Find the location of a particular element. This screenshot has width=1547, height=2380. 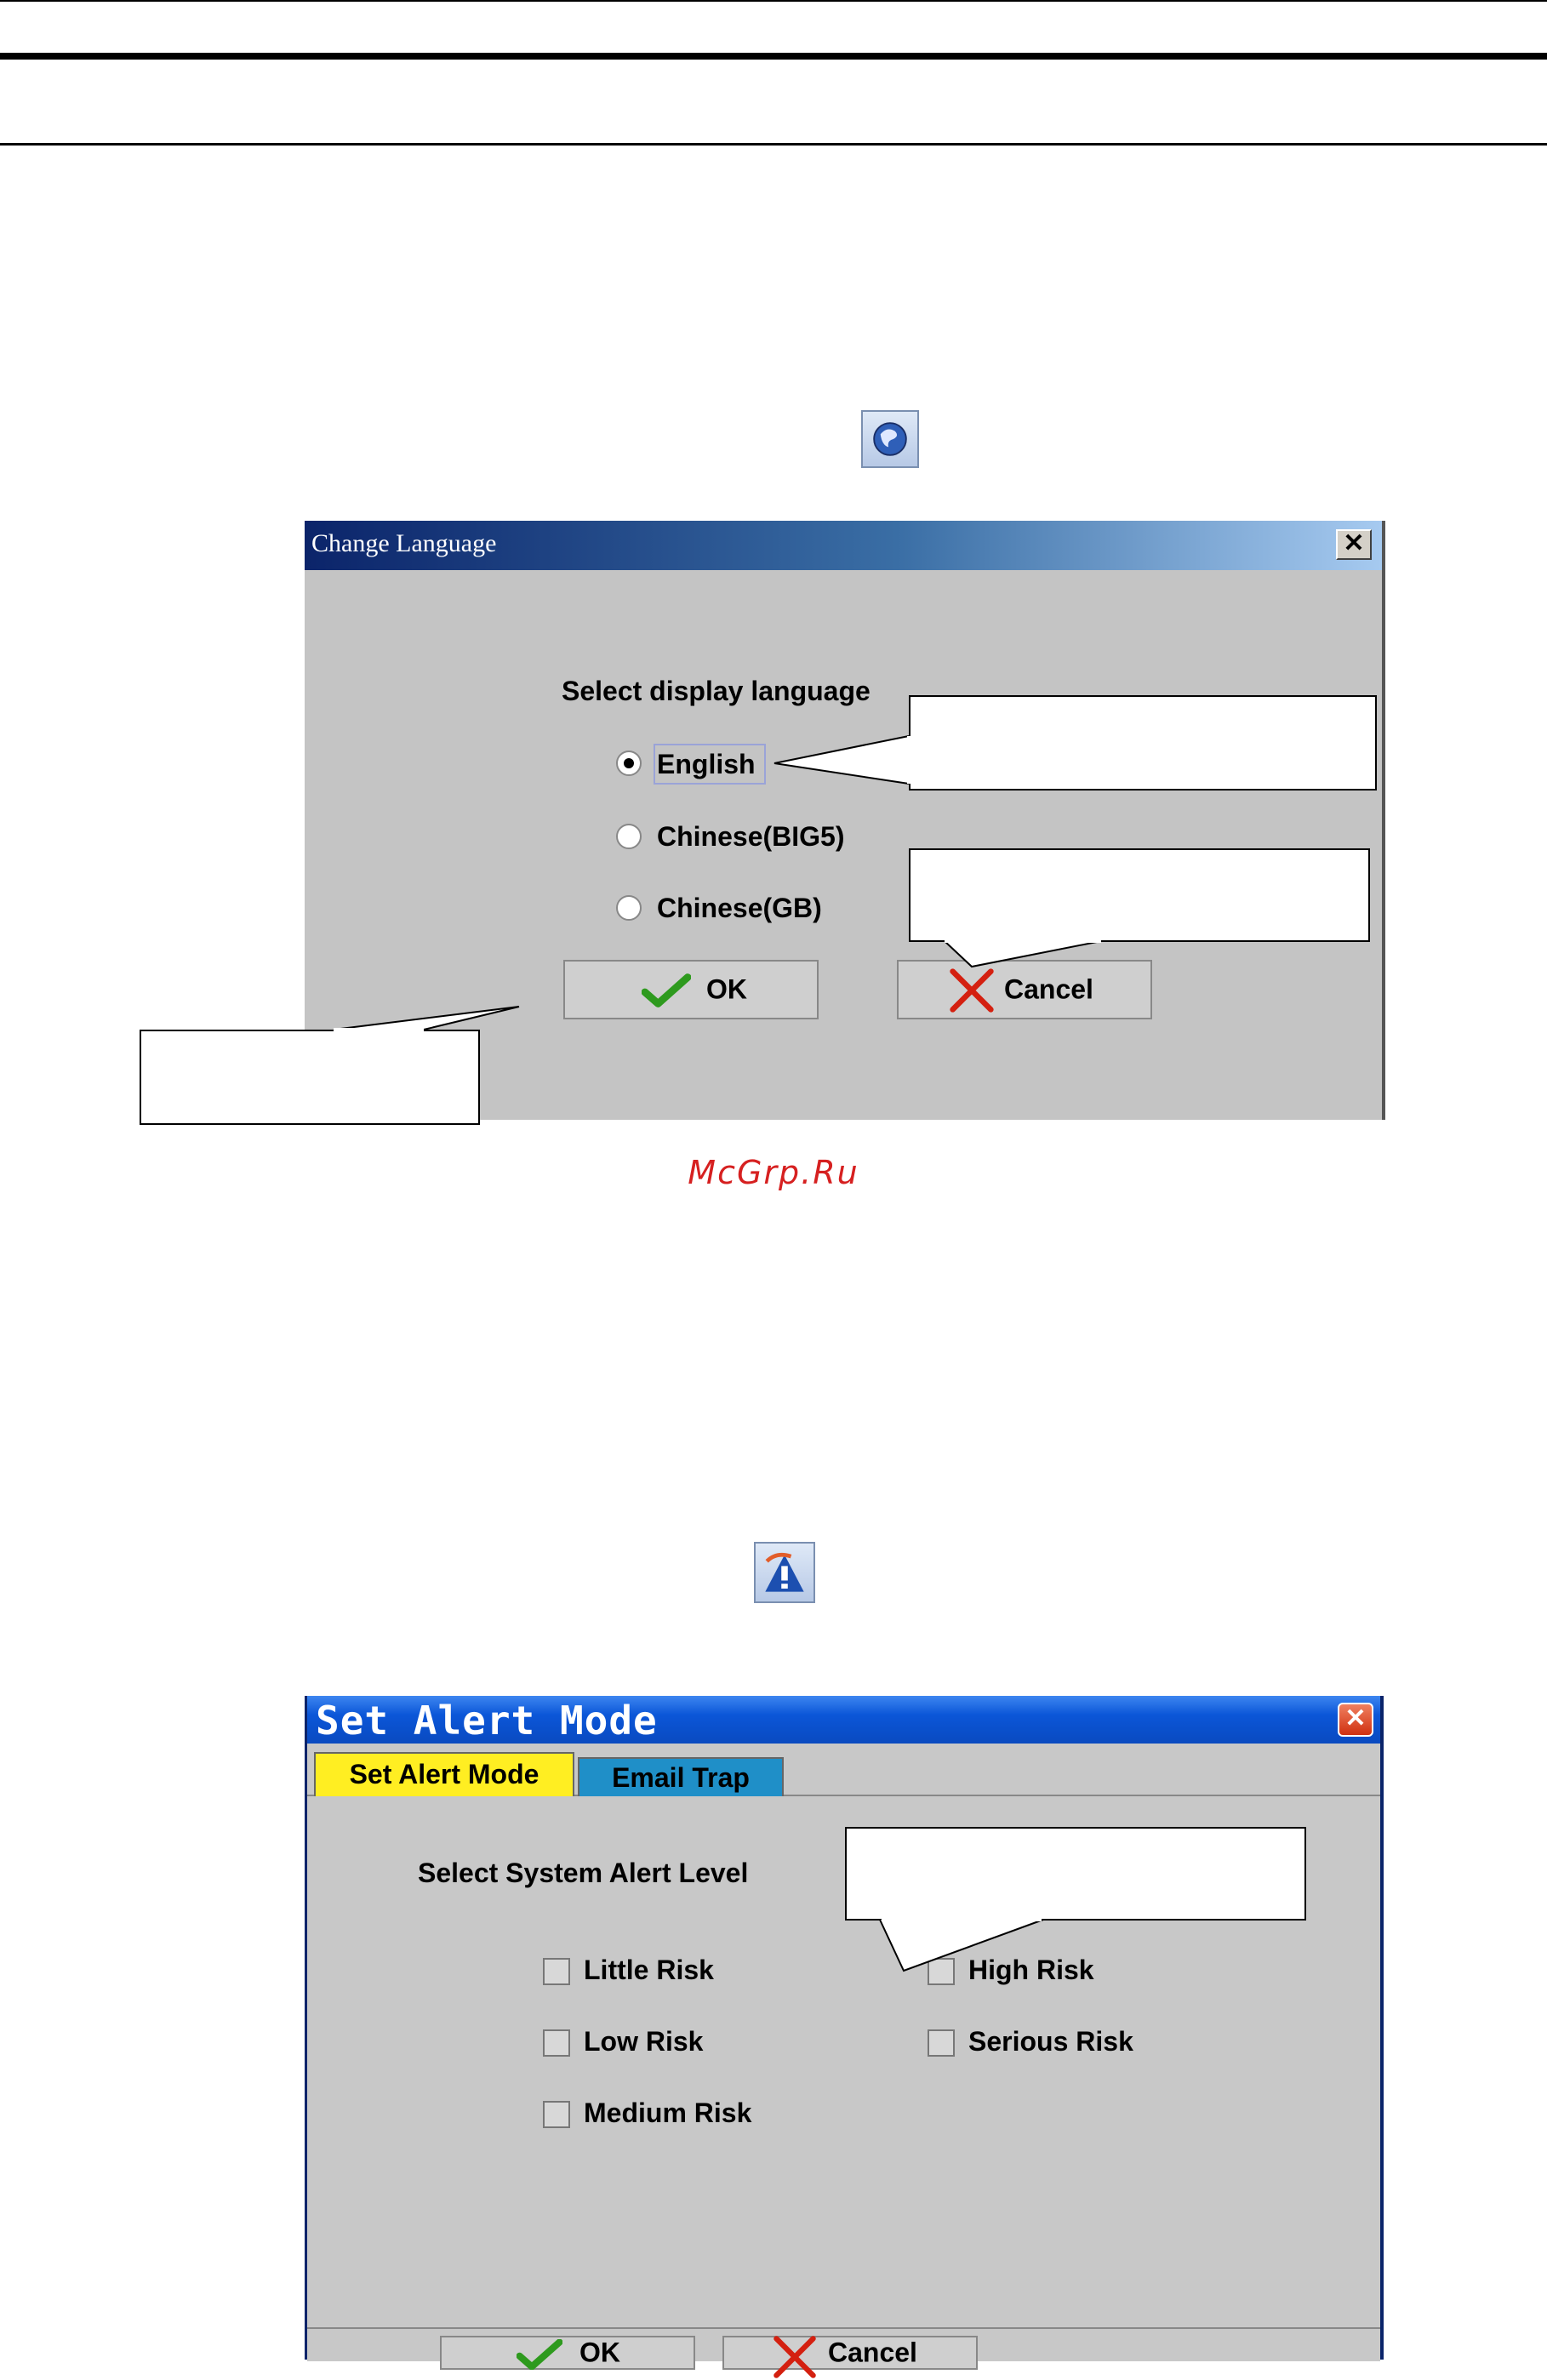

option-chinese-gb: Chinese(GB) is located at coordinates (739, 909).